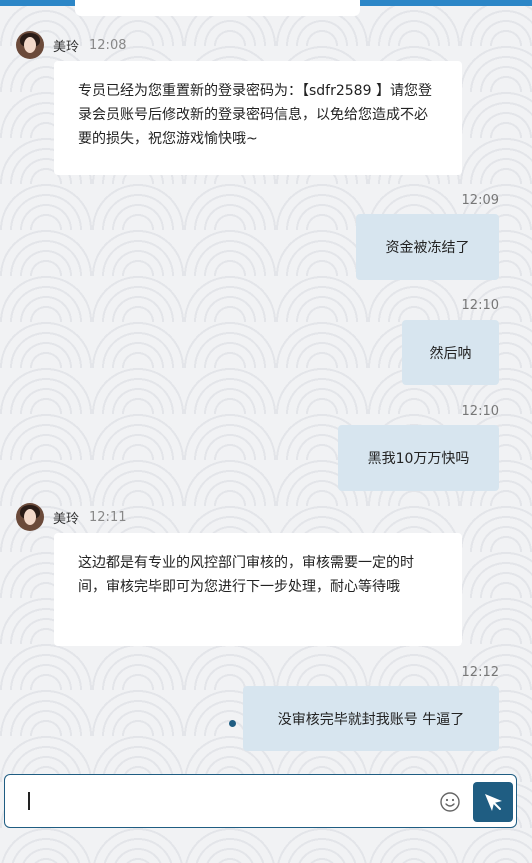 The image size is (532, 863). What do you see at coordinates (480, 672) in the screenshot?
I see `message-time: 12:12` at bounding box center [480, 672].